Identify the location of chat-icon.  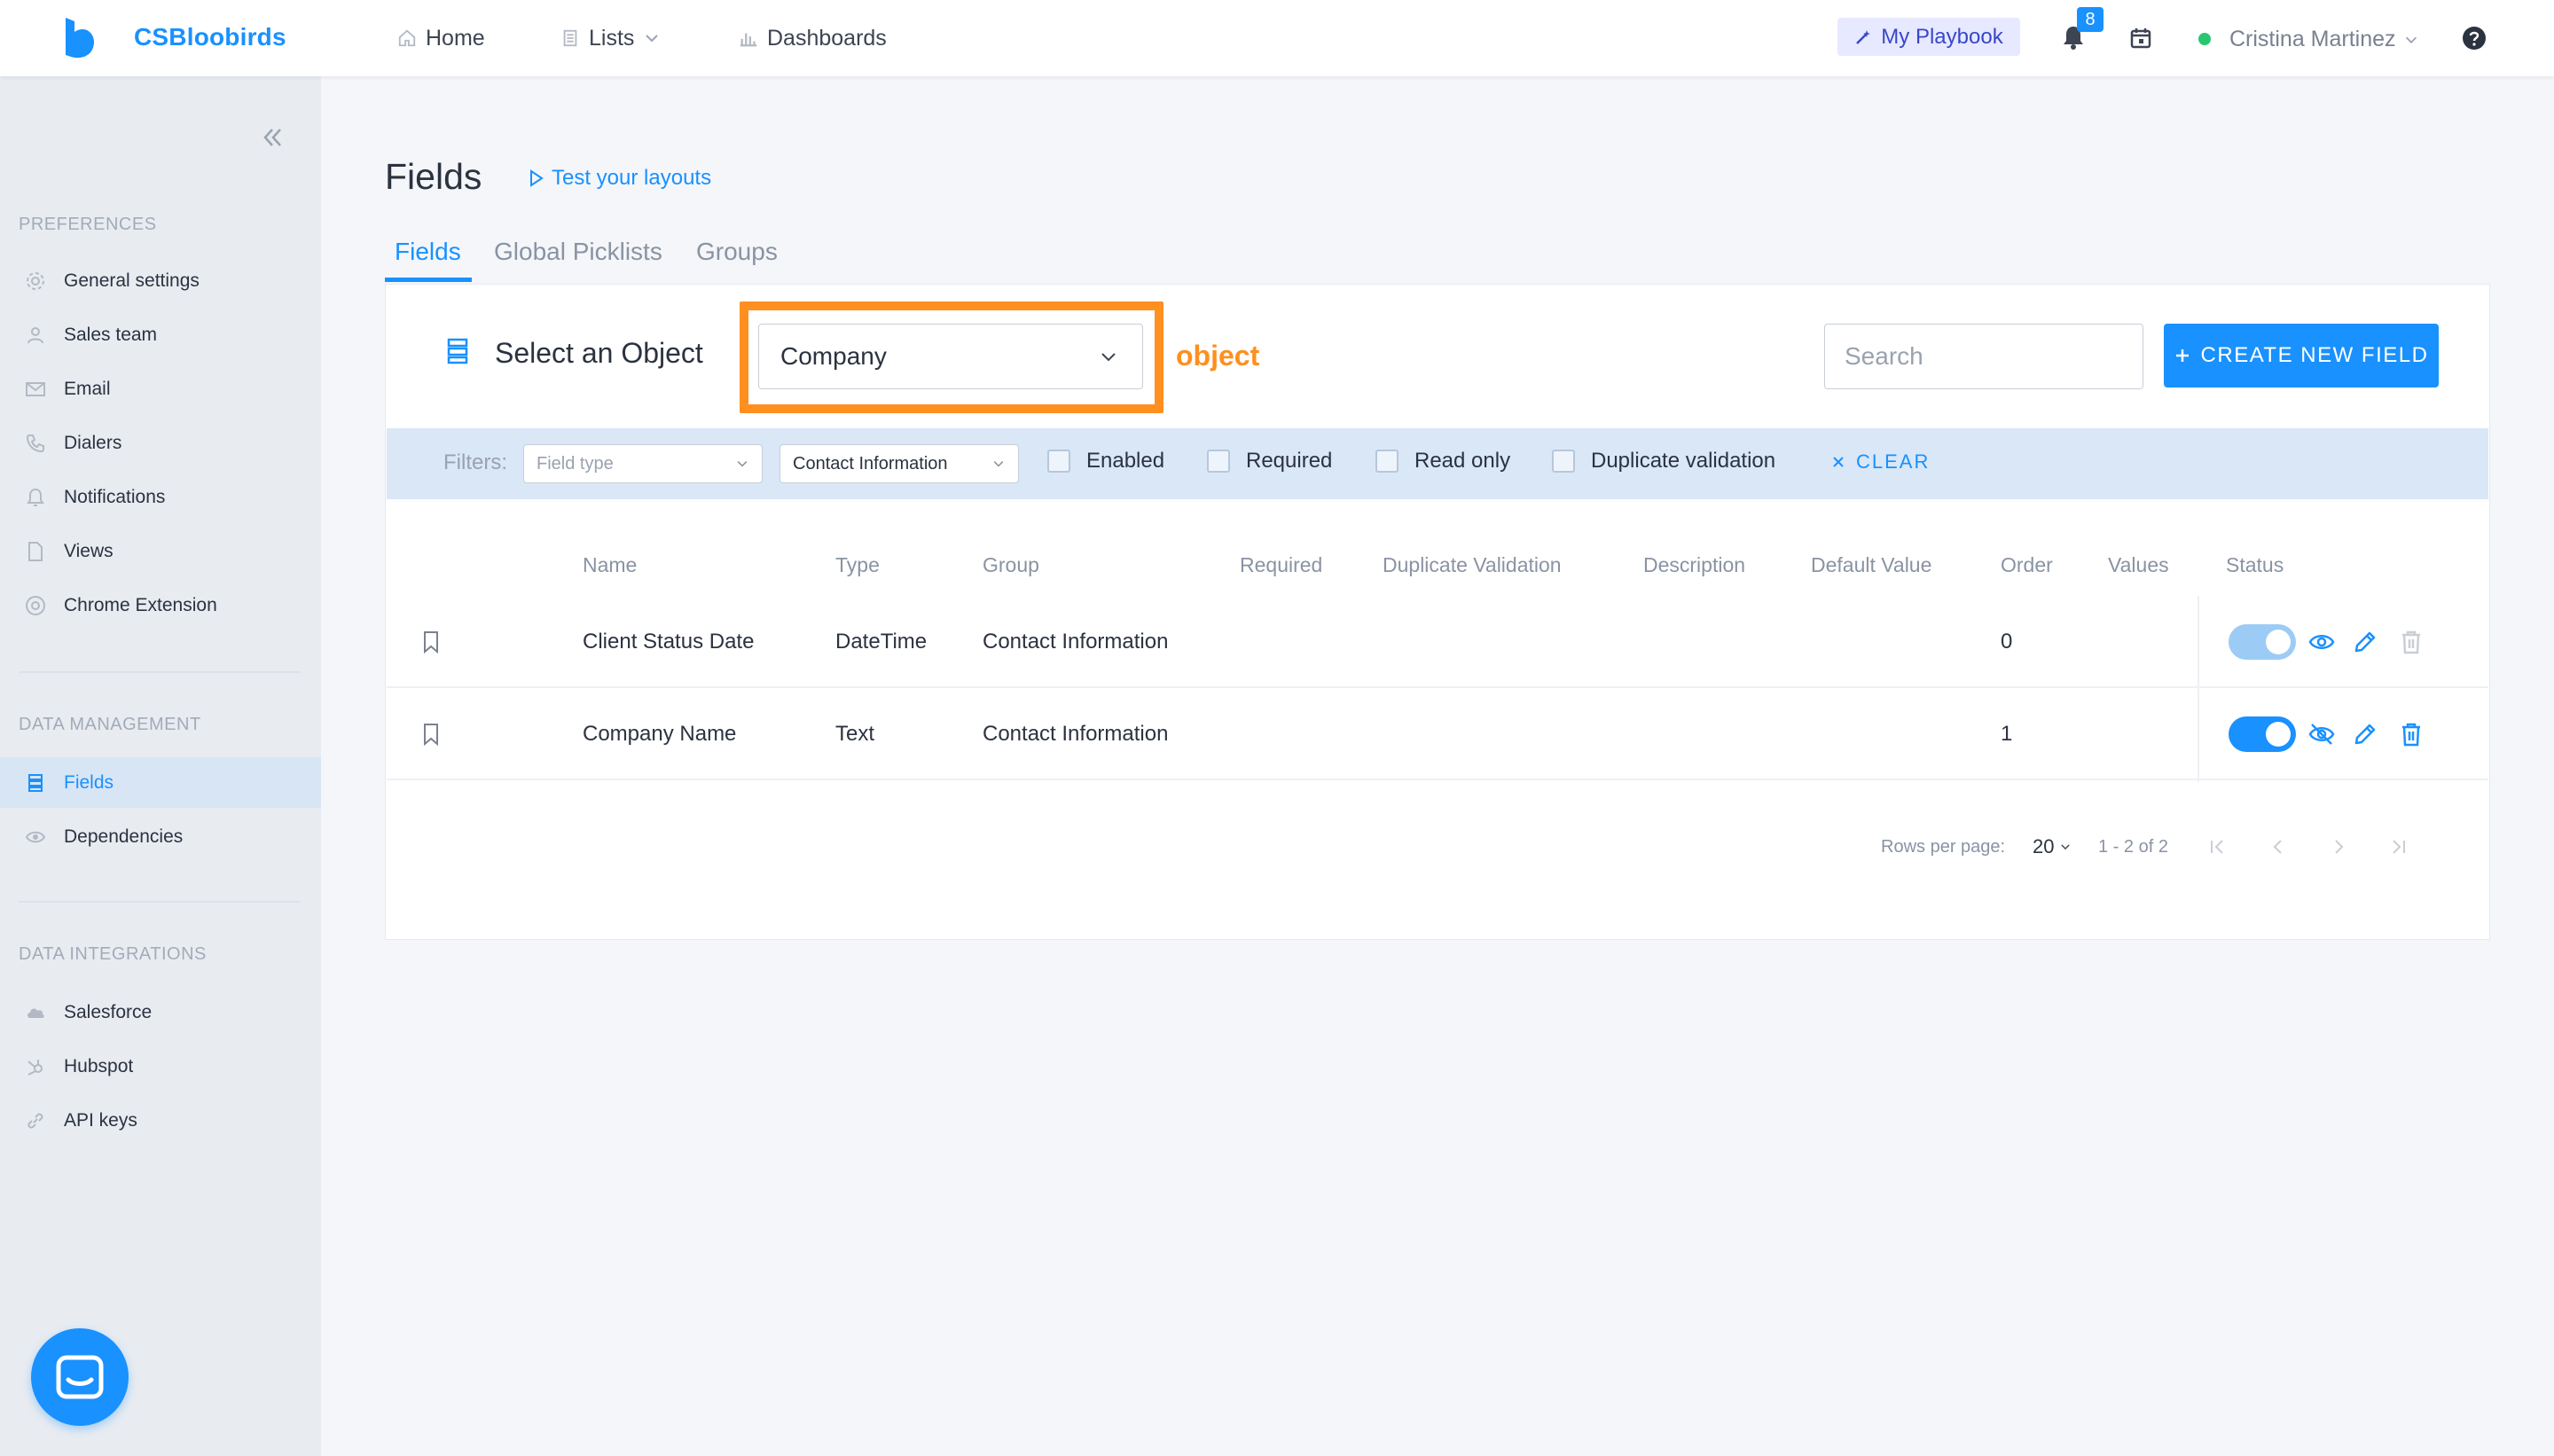
(80, 1377).